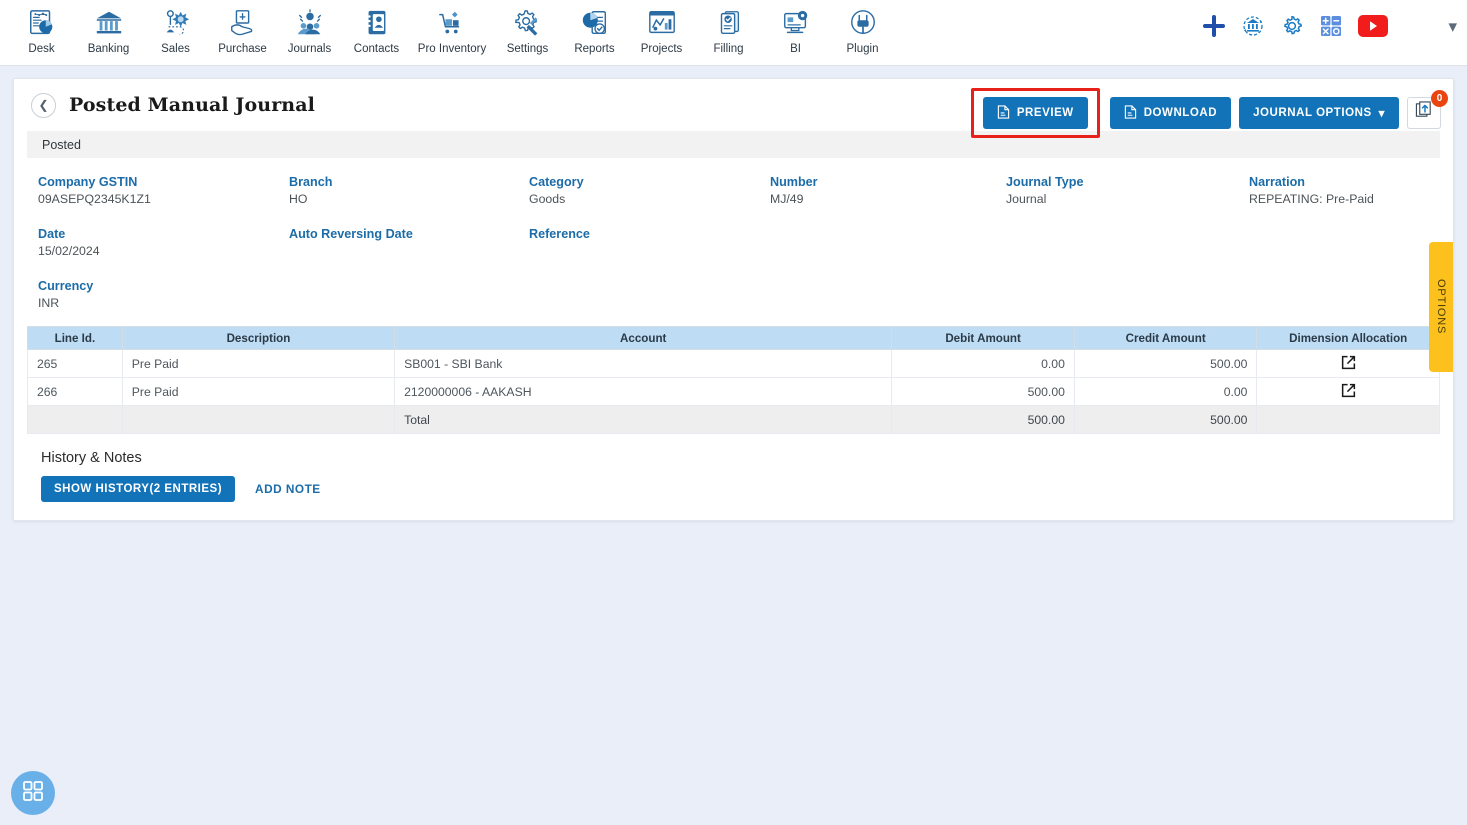  What do you see at coordinates (42, 23) in the screenshot?
I see `dashboard-icon` at bounding box center [42, 23].